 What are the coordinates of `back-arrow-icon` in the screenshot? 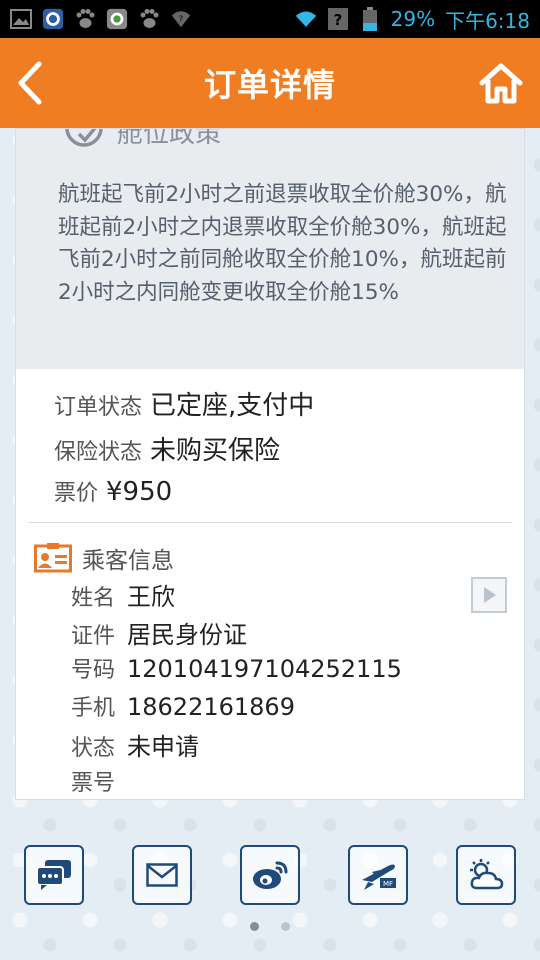 It's located at (30, 83).